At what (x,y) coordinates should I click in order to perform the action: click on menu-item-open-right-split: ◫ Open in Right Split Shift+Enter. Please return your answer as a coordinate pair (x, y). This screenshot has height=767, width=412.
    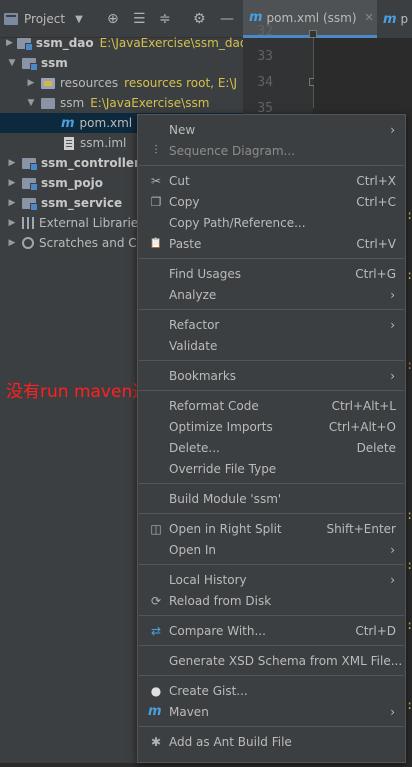
    Looking at the image, I should click on (271, 528).